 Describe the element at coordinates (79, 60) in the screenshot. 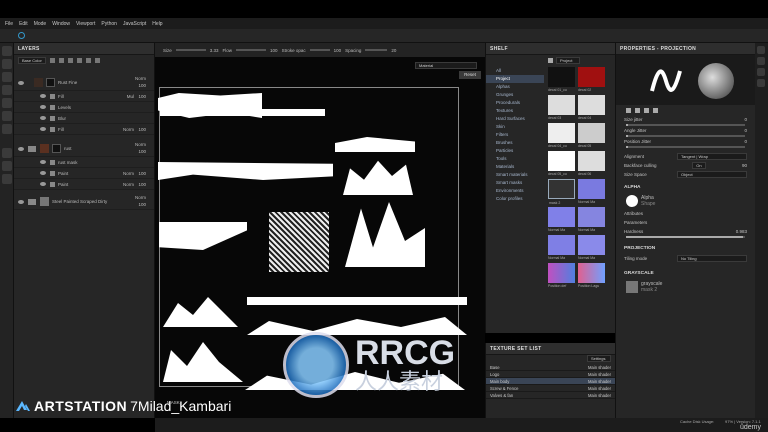

I see `add-effect-icon` at that location.